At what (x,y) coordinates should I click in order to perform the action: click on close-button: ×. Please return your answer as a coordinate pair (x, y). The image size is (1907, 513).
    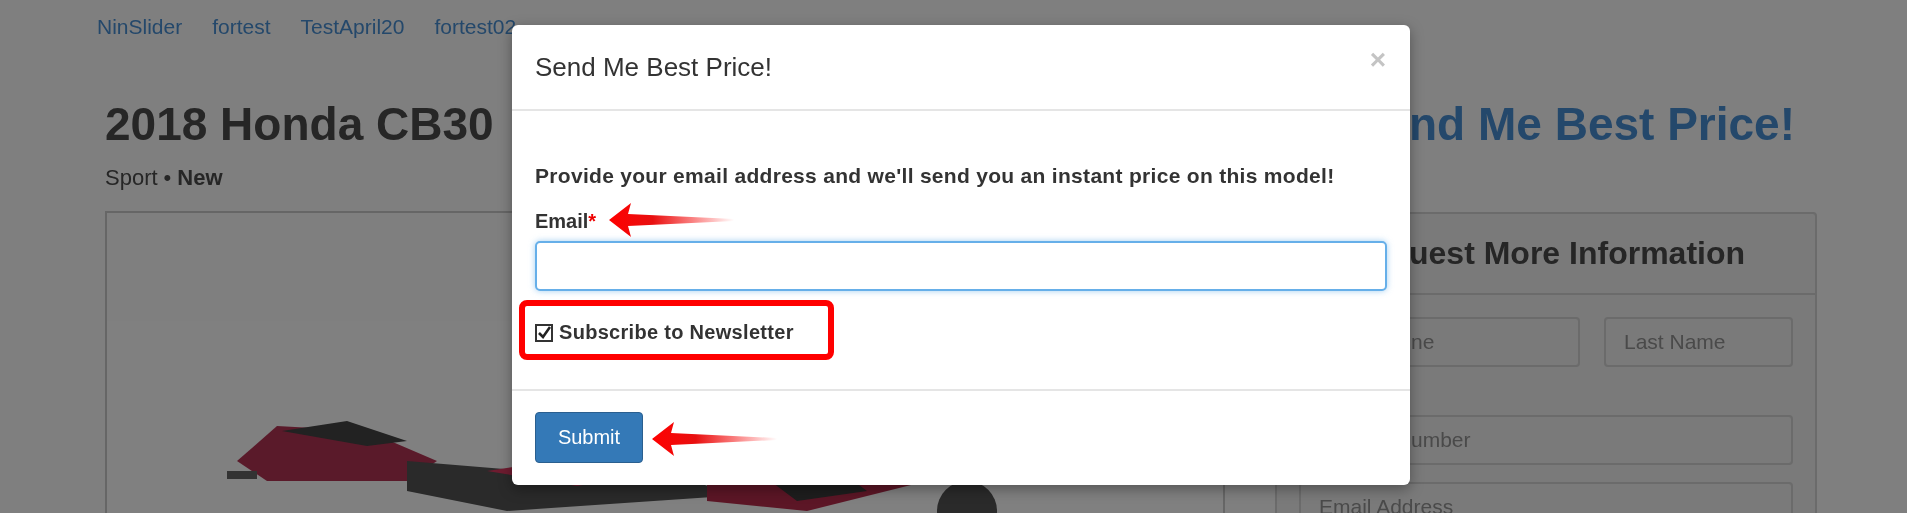
    Looking at the image, I should click on (1377, 60).